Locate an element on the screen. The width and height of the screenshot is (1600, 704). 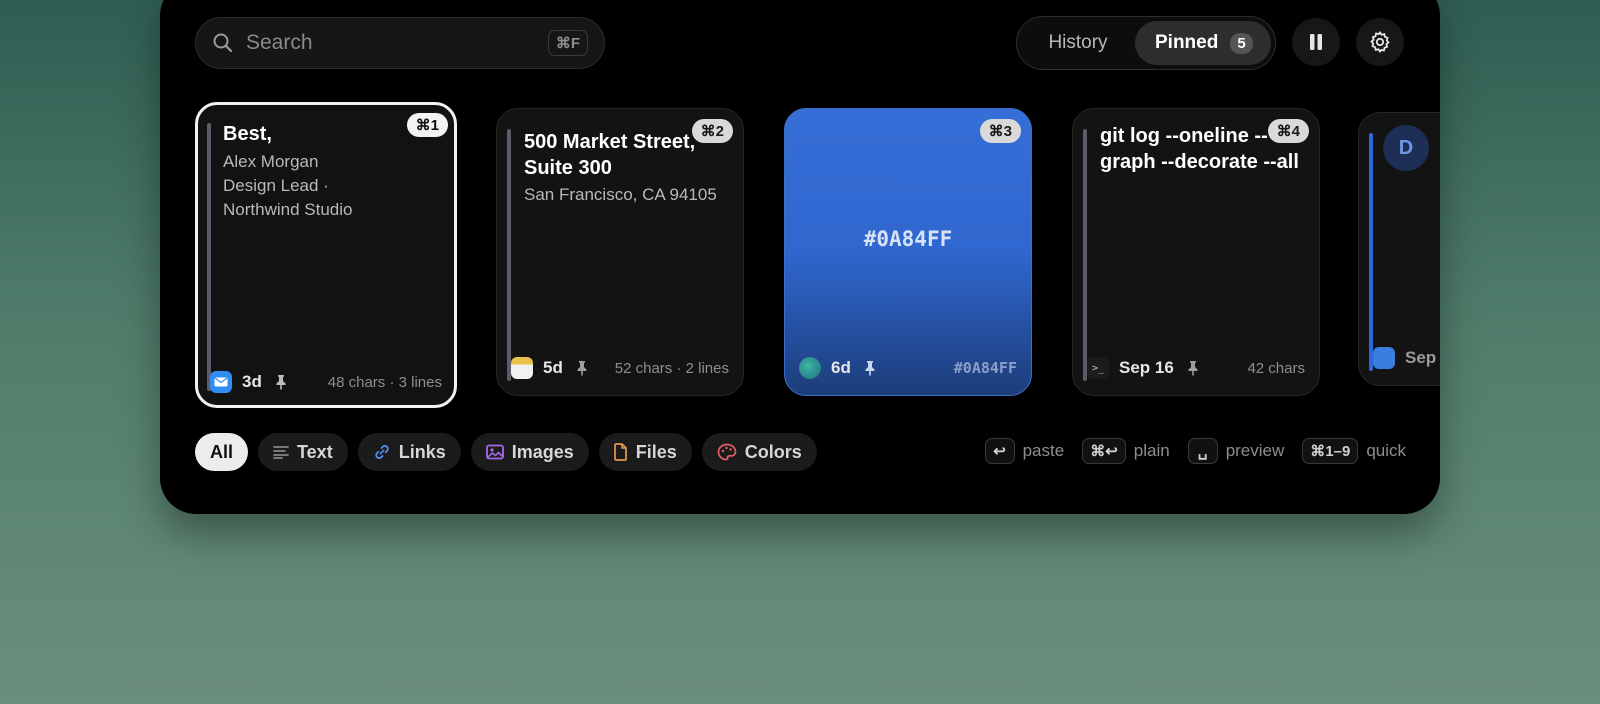
card-age: Sep 16 is located at coordinates (1146, 367).